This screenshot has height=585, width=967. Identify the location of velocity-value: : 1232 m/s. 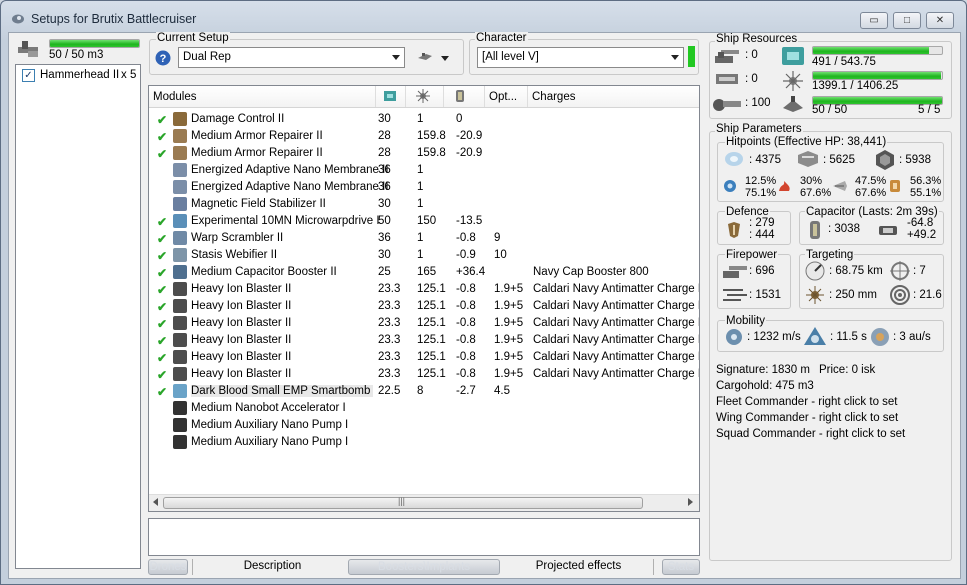
(774, 337).